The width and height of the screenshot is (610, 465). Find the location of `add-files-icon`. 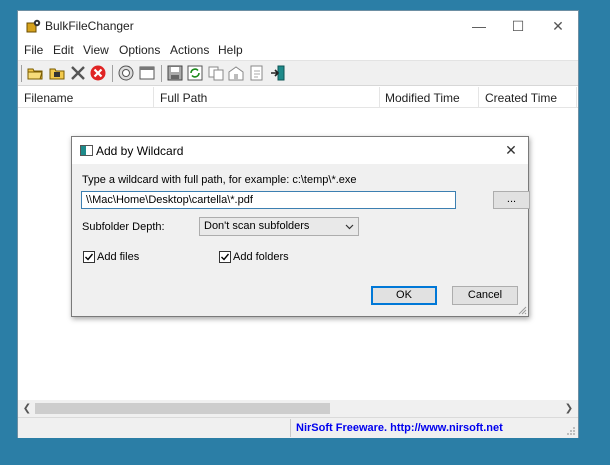

add-files-icon is located at coordinates (57, 73).